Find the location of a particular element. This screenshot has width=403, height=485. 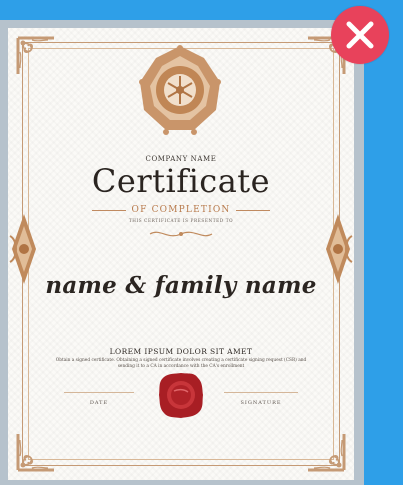

subtitle-rule-left is located at coordinates (108, 210).